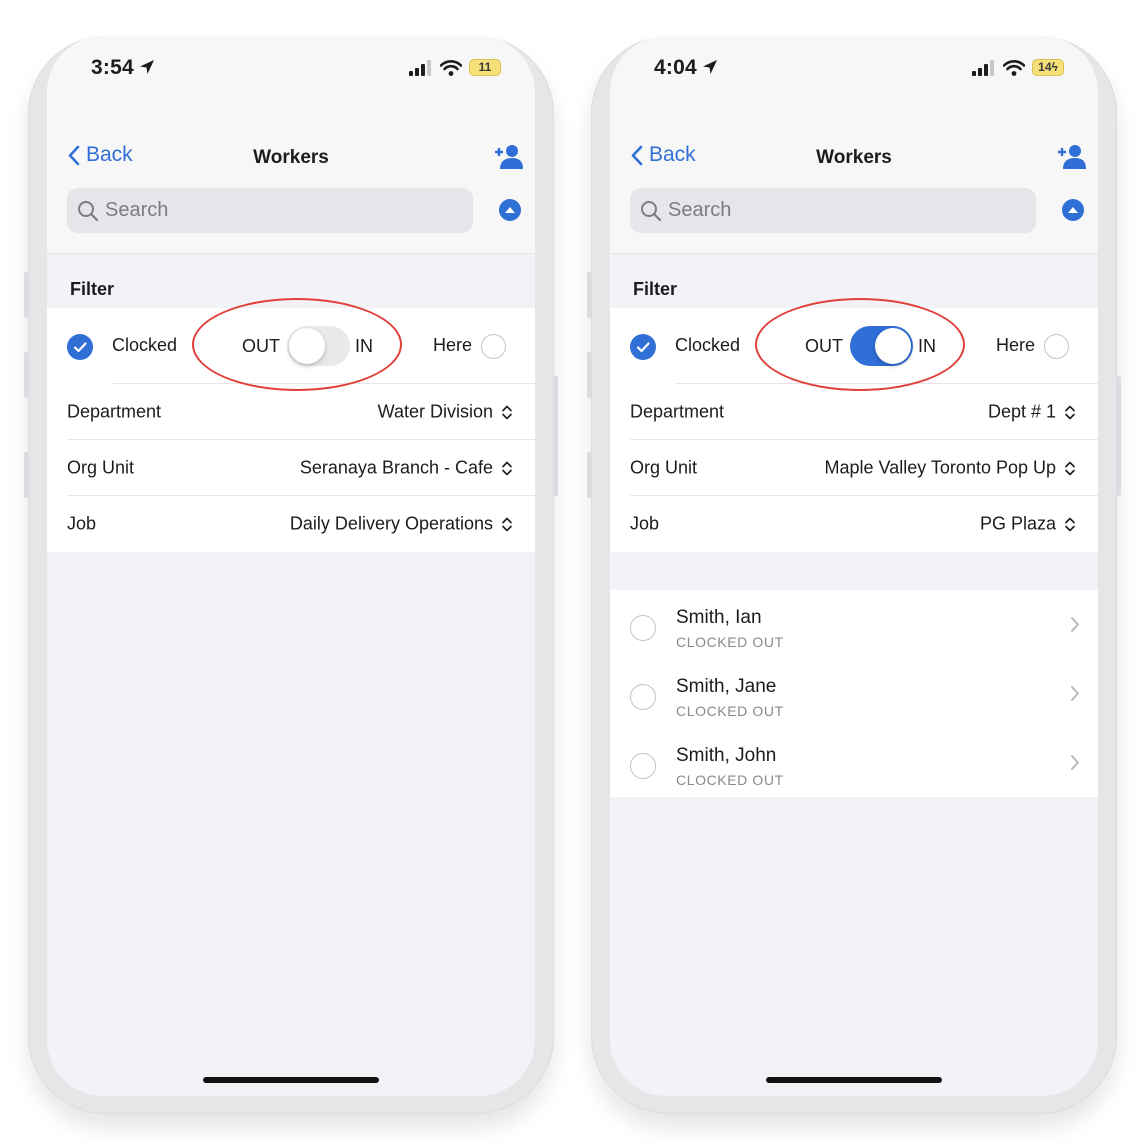 The image size is (1140, 1144). What do you see at coordinates (112, 67) in the screenshot?
I see `status-time: 3:54` at bounding box center [112, 67].